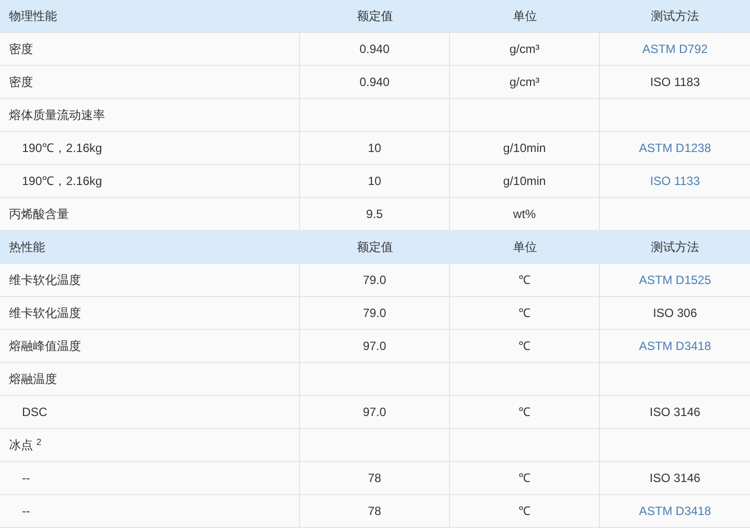 The width and height of the screenshot is (750, 531). What do you see at coordinates (33, 16) in the screenshot?
I see `column-header: 物理性能` at bounding box center [33, 16].